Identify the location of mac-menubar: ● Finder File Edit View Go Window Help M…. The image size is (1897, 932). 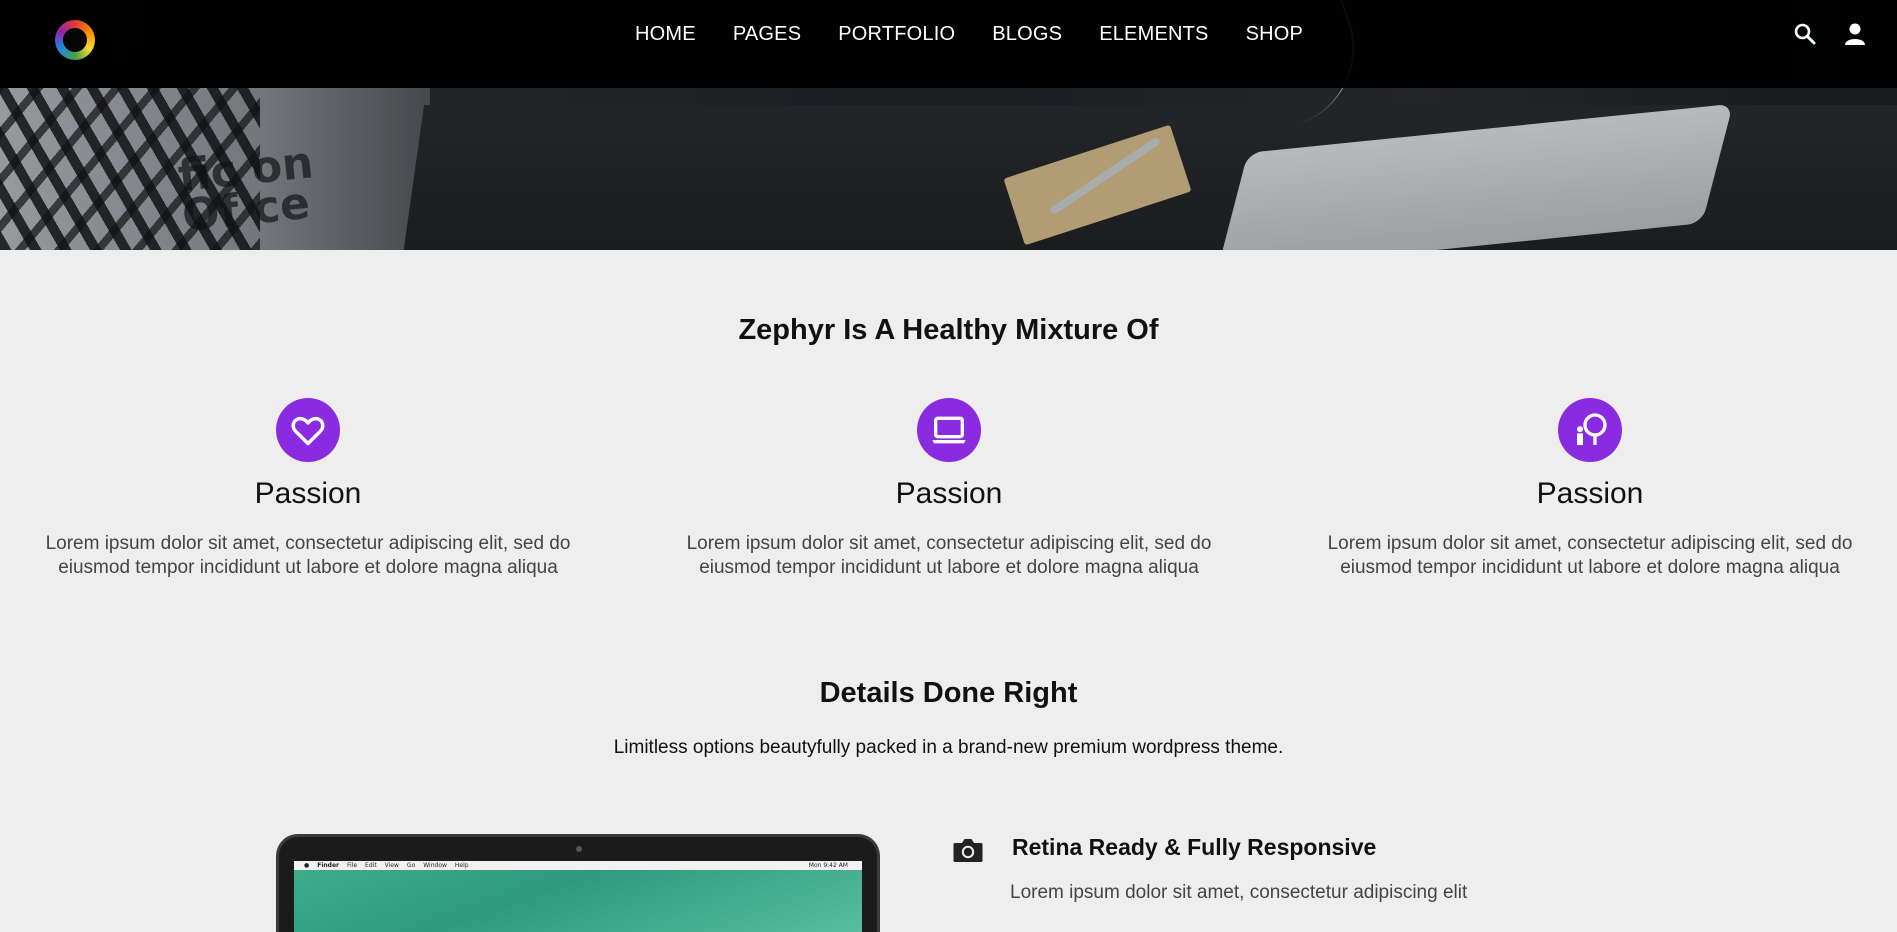
(578, 865).